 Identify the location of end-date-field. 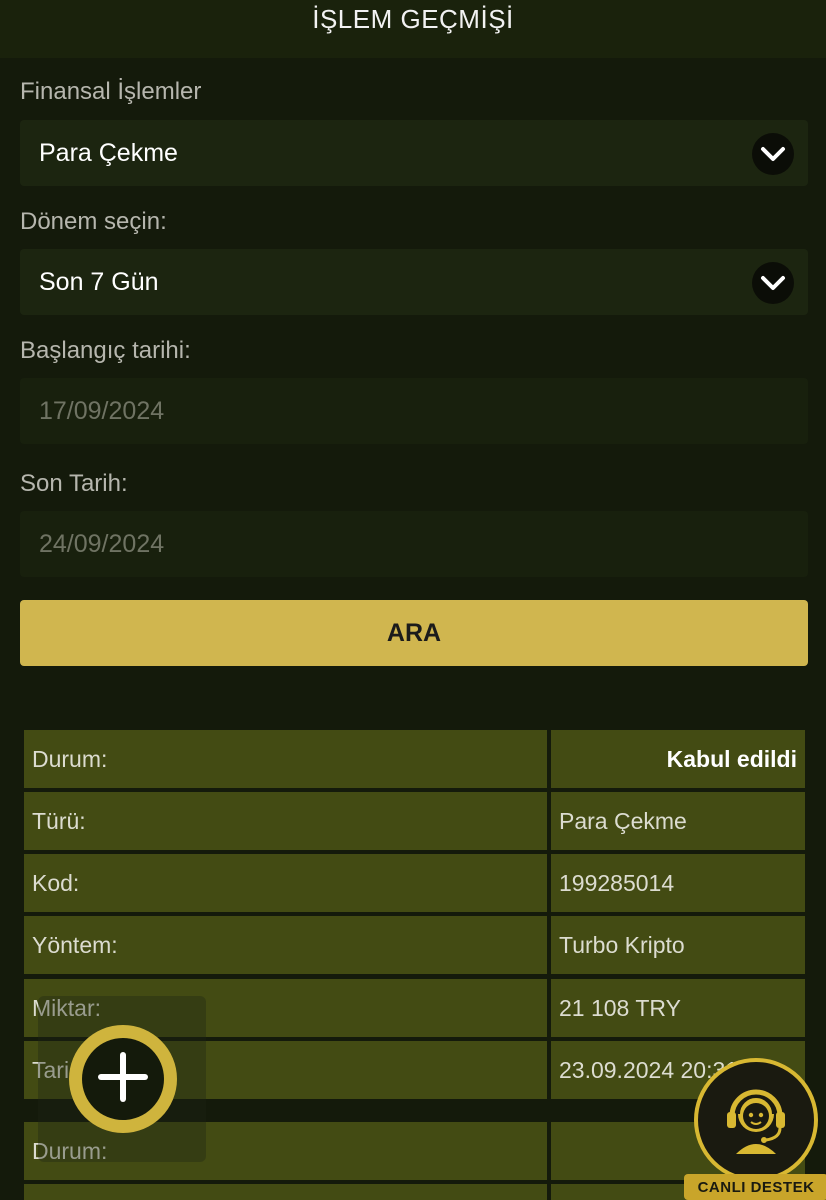
(414, 544).